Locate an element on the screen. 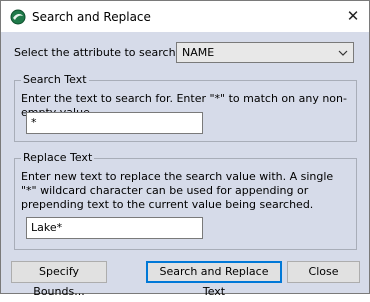 This screenshot has width=370, height=302. replace-text-value: Lake* is located at coordinates (47, 227).